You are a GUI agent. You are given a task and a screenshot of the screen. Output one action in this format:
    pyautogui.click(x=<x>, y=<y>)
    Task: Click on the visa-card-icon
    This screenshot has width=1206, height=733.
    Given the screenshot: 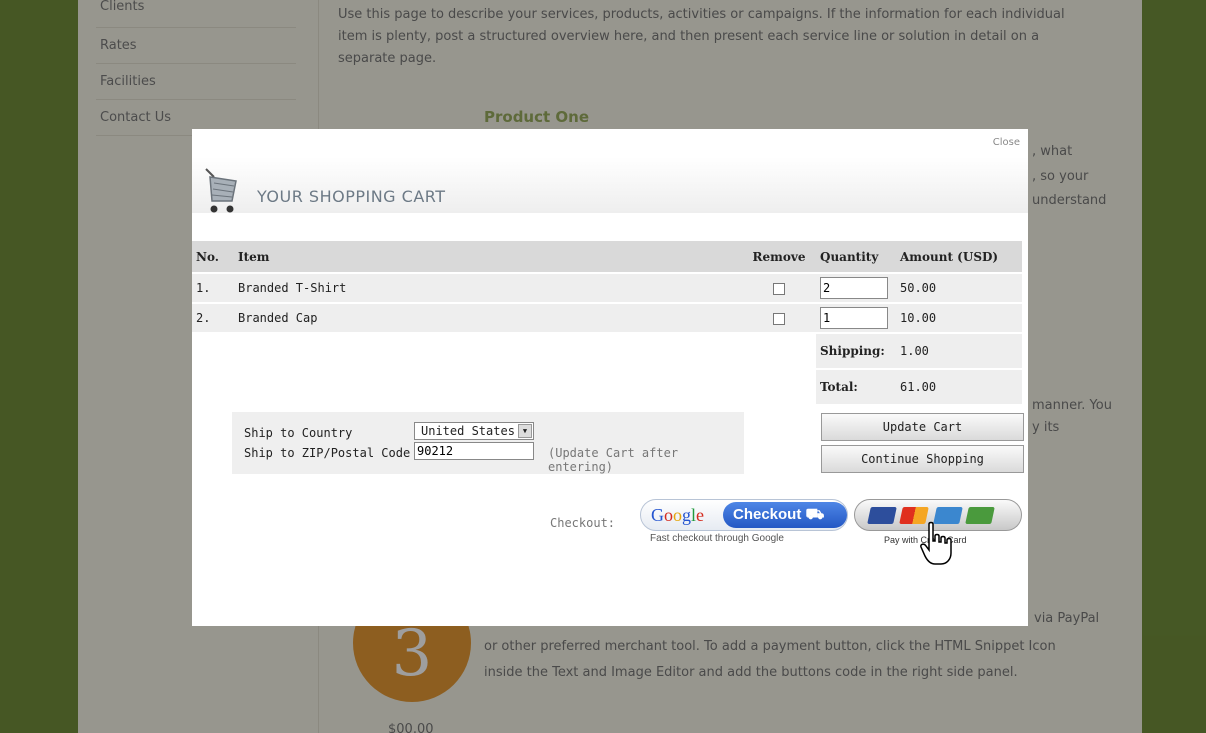 What is the action you would take?
    pyautogui.click(x=882, y=515)
    